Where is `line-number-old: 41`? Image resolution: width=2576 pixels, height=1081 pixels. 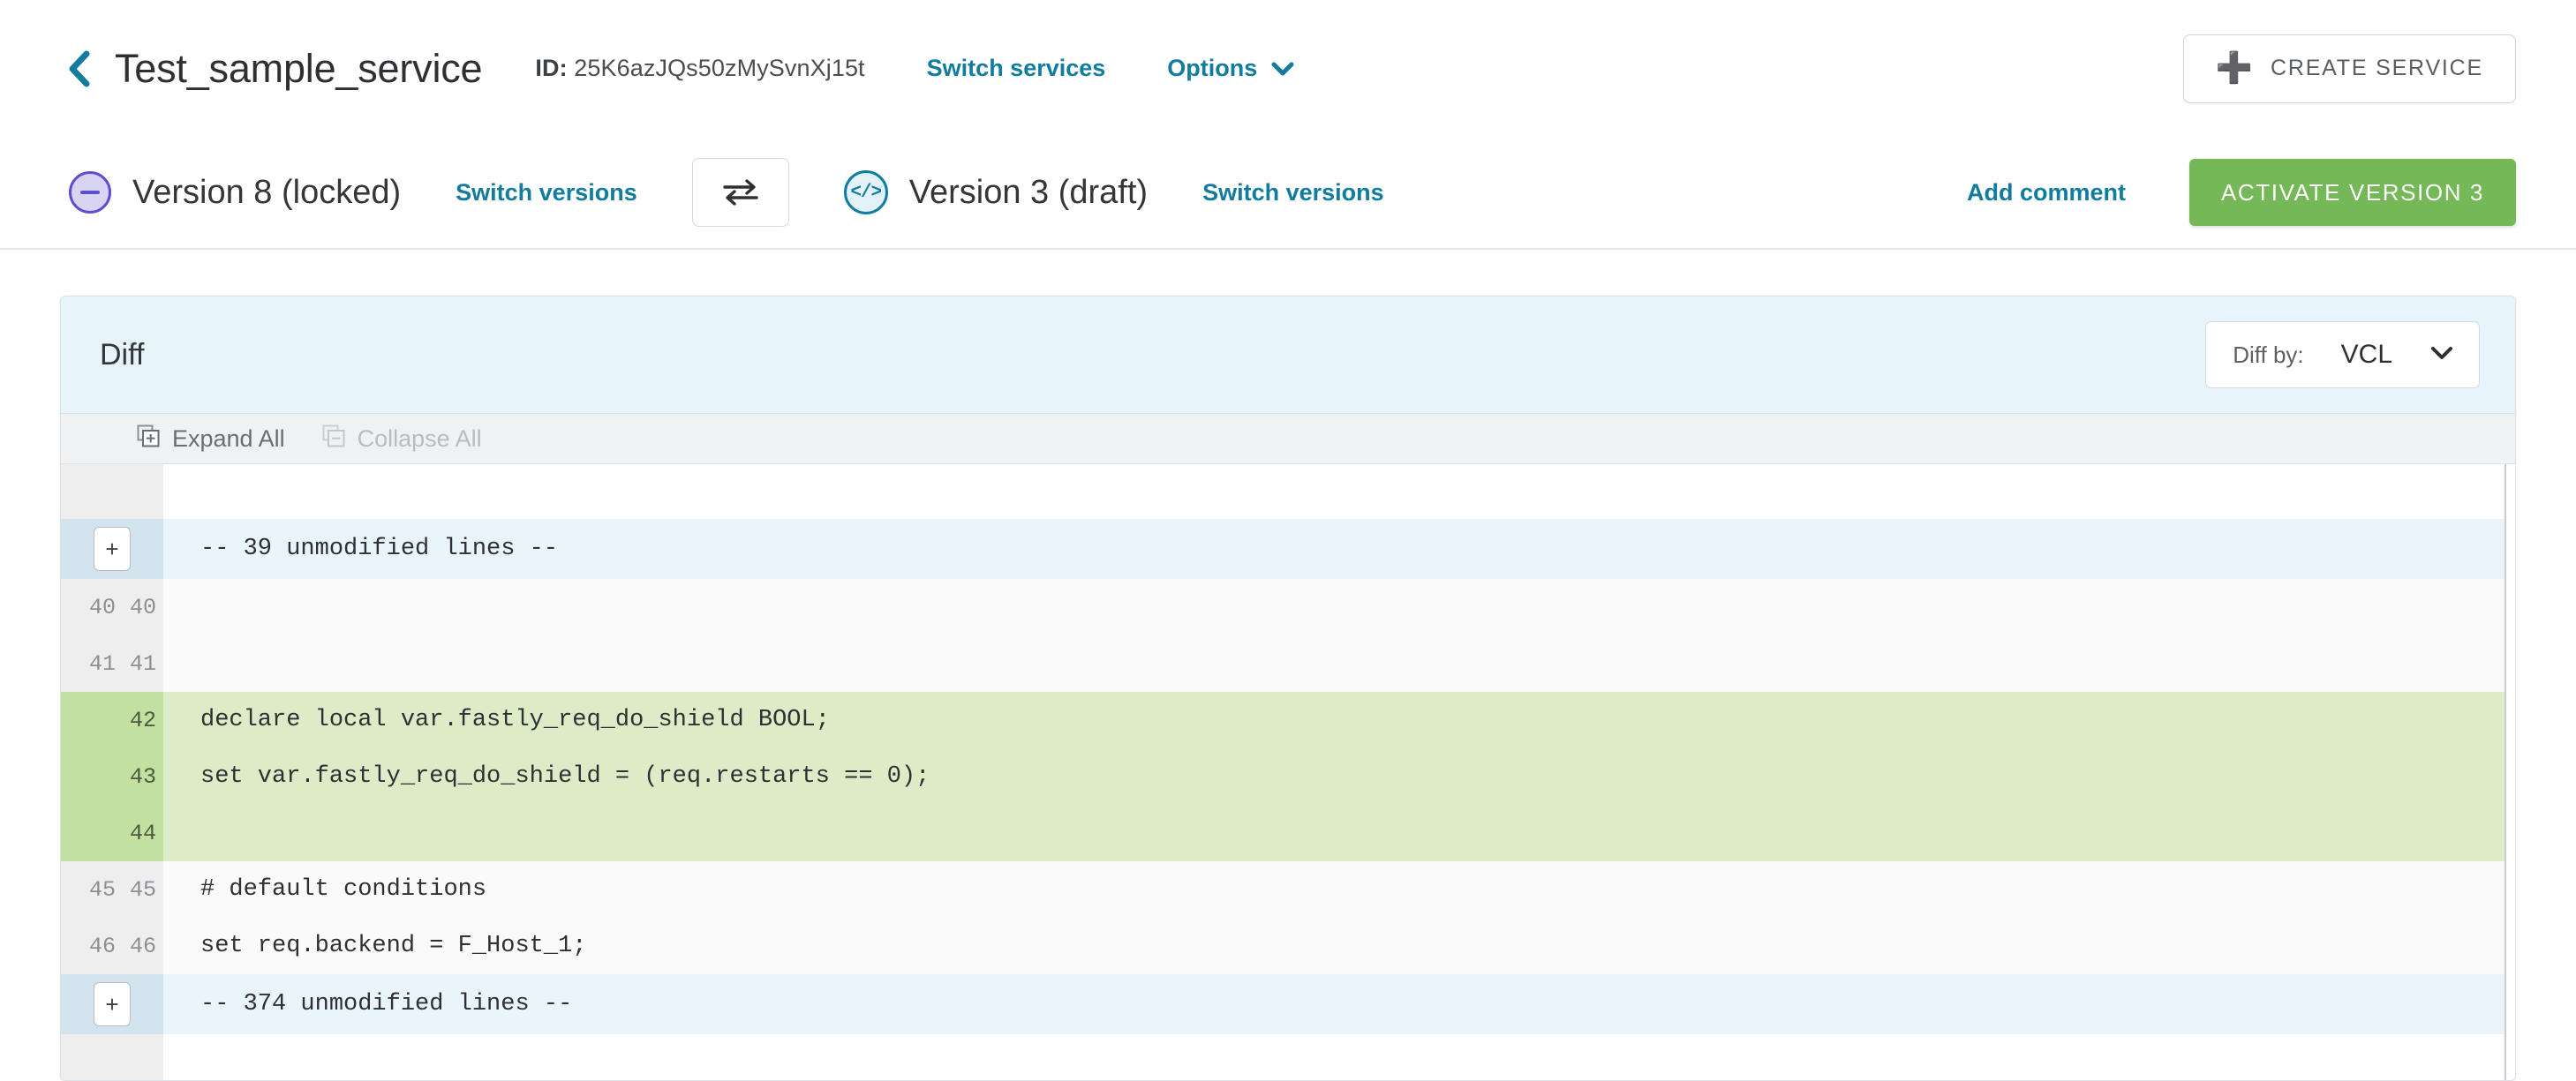
line-number-old: 41 is located at coordinates (102, 663).